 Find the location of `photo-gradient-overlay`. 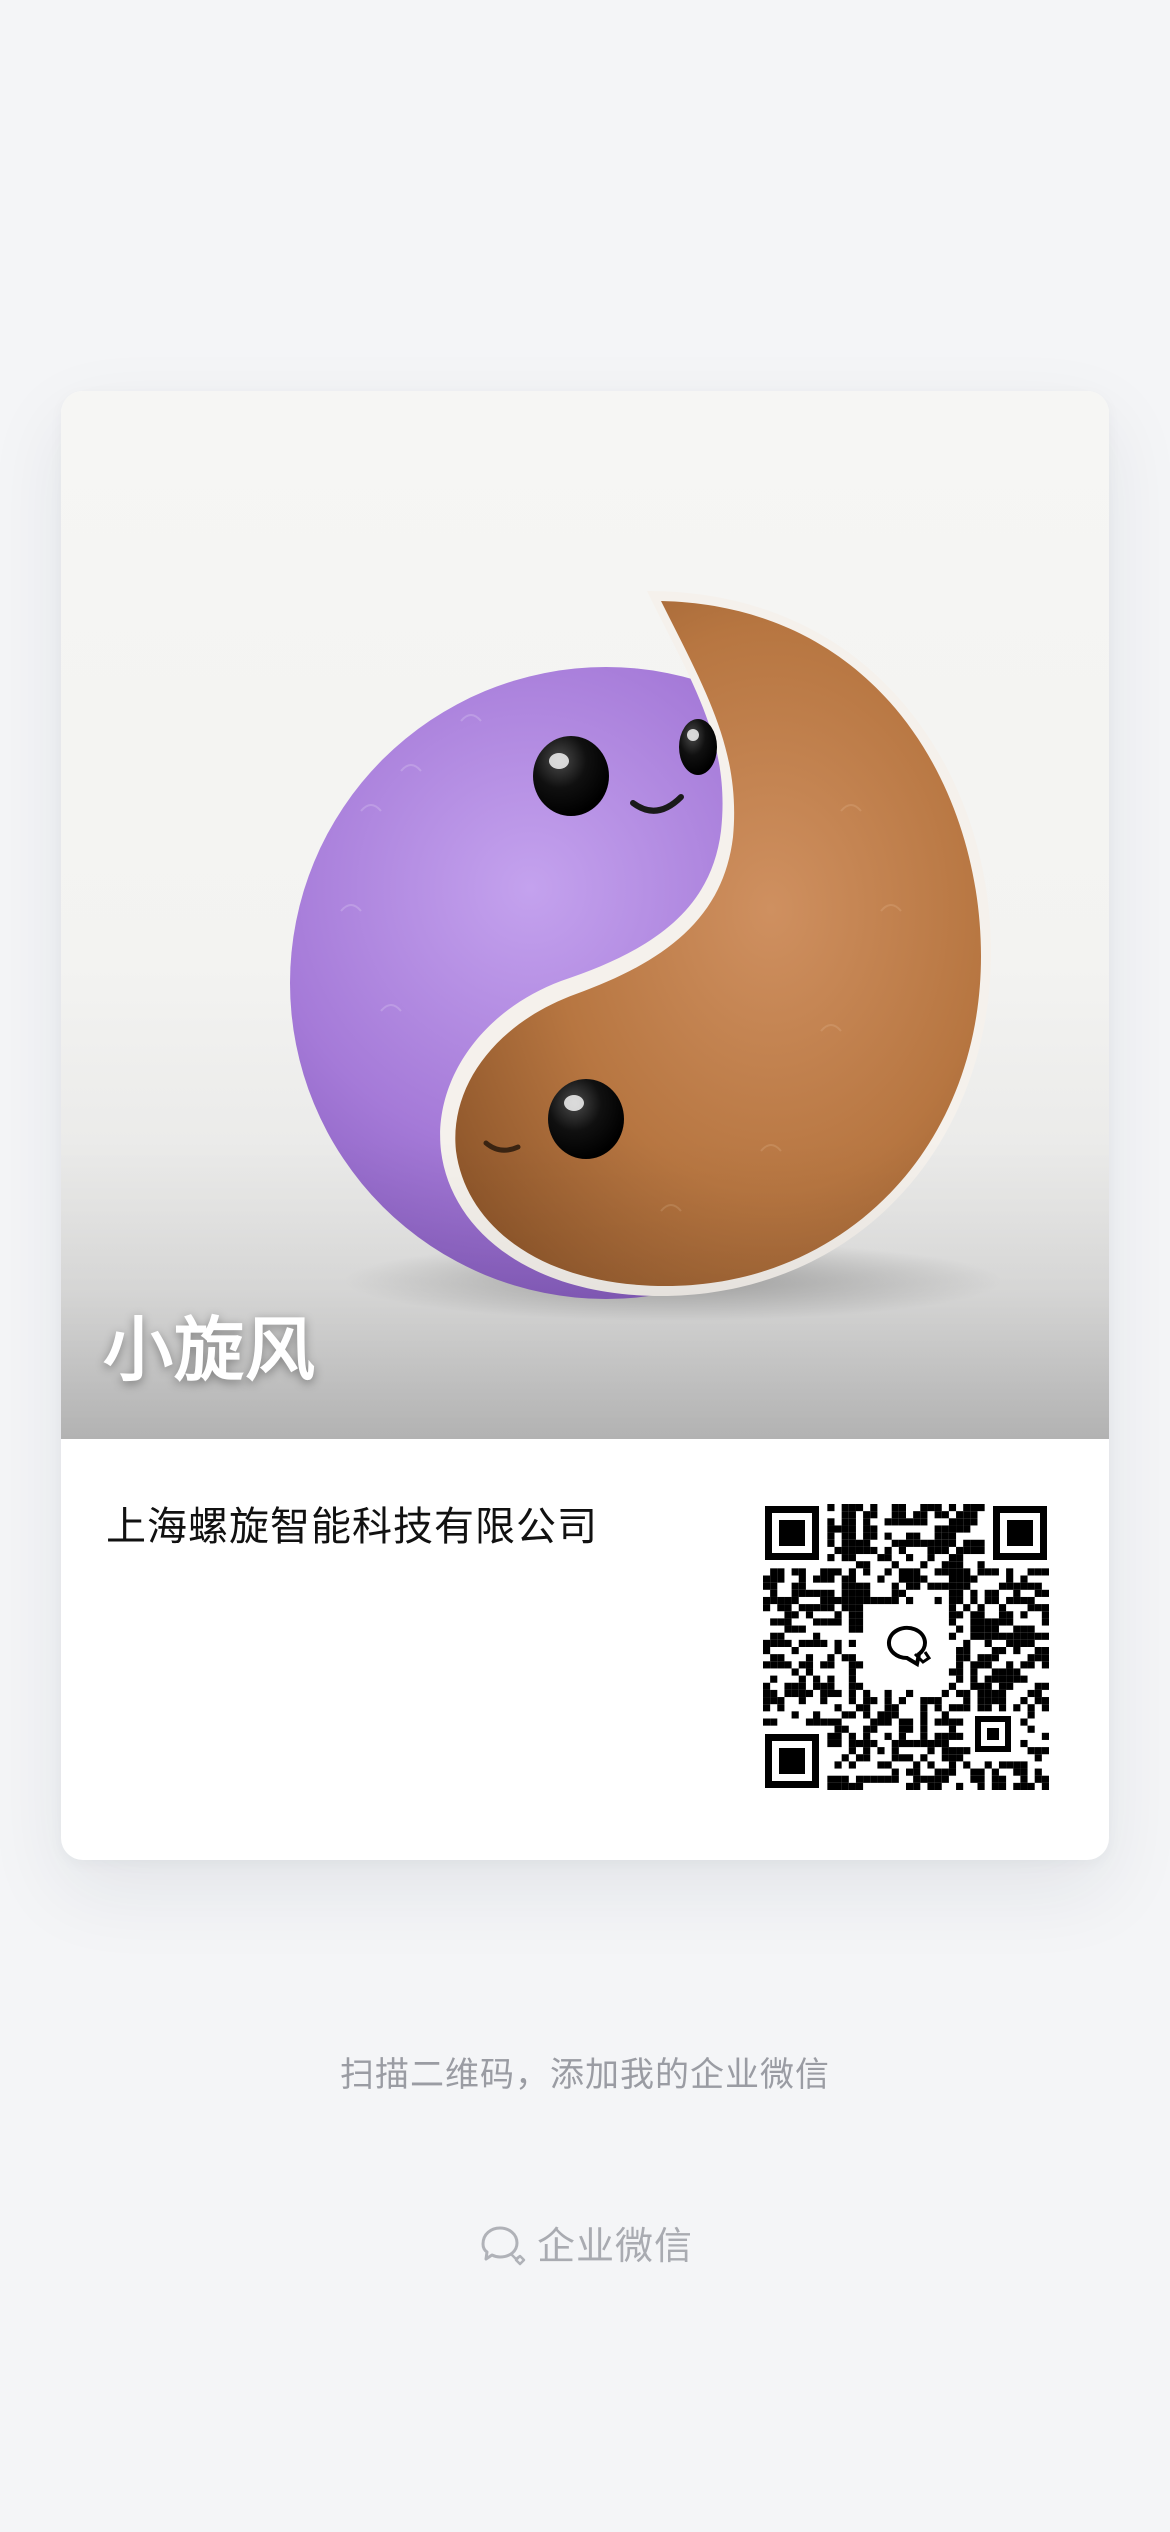

photo-gradient-overlay is located at coordinates (585, 1289).